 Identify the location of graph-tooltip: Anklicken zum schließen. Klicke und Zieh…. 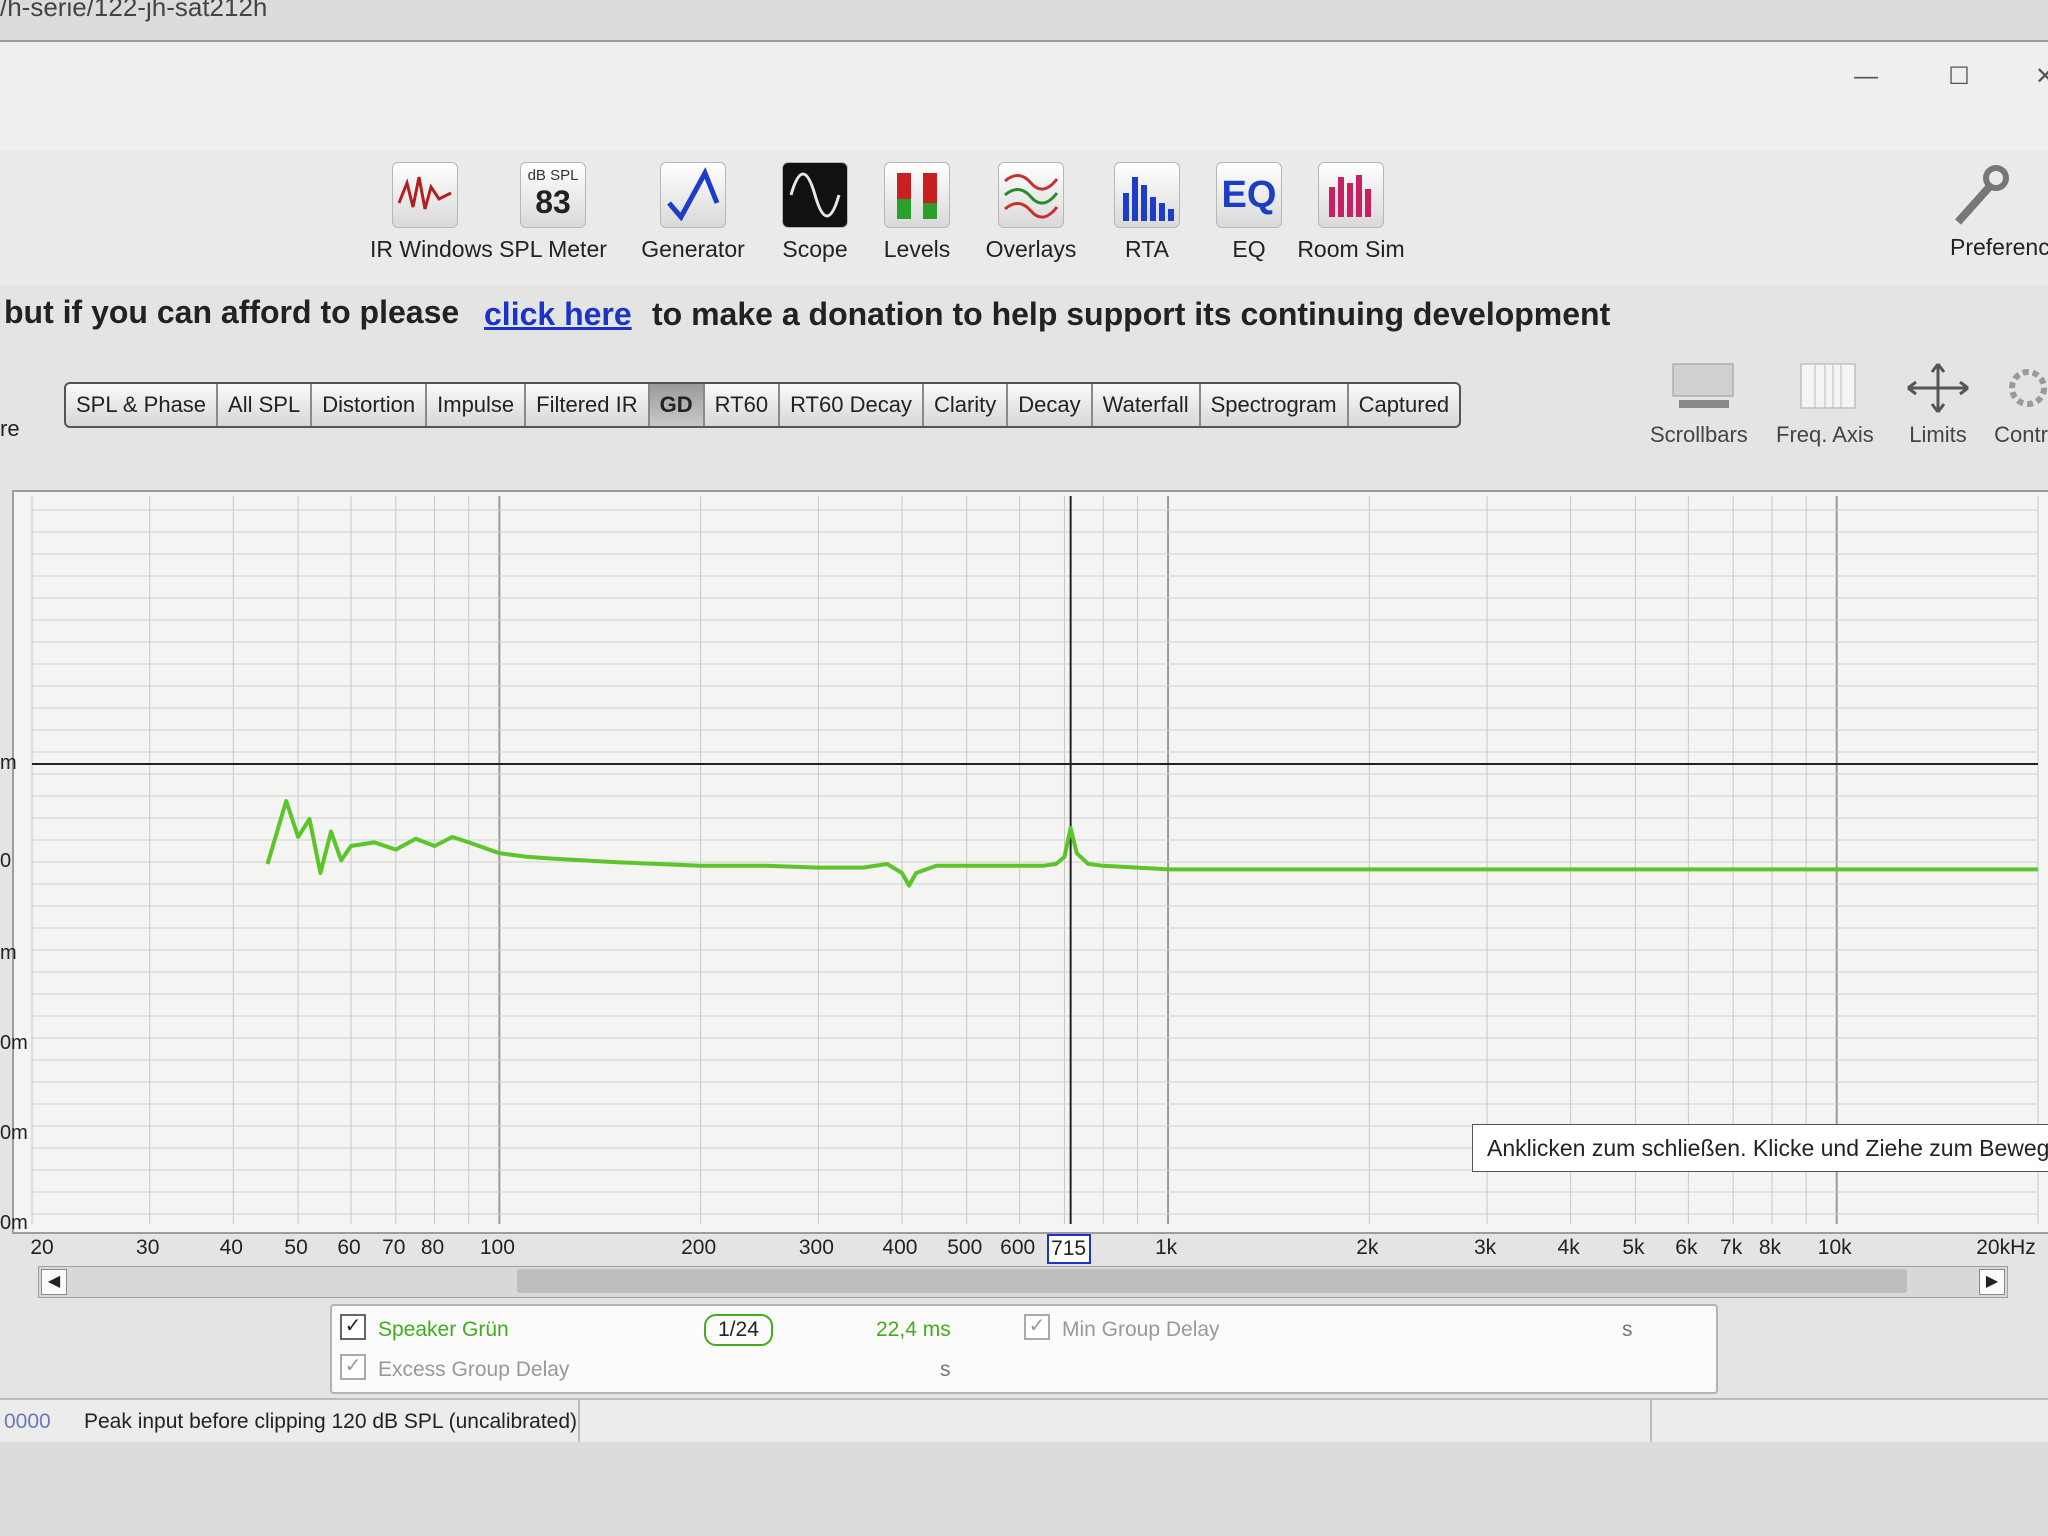
(1760, 1148).